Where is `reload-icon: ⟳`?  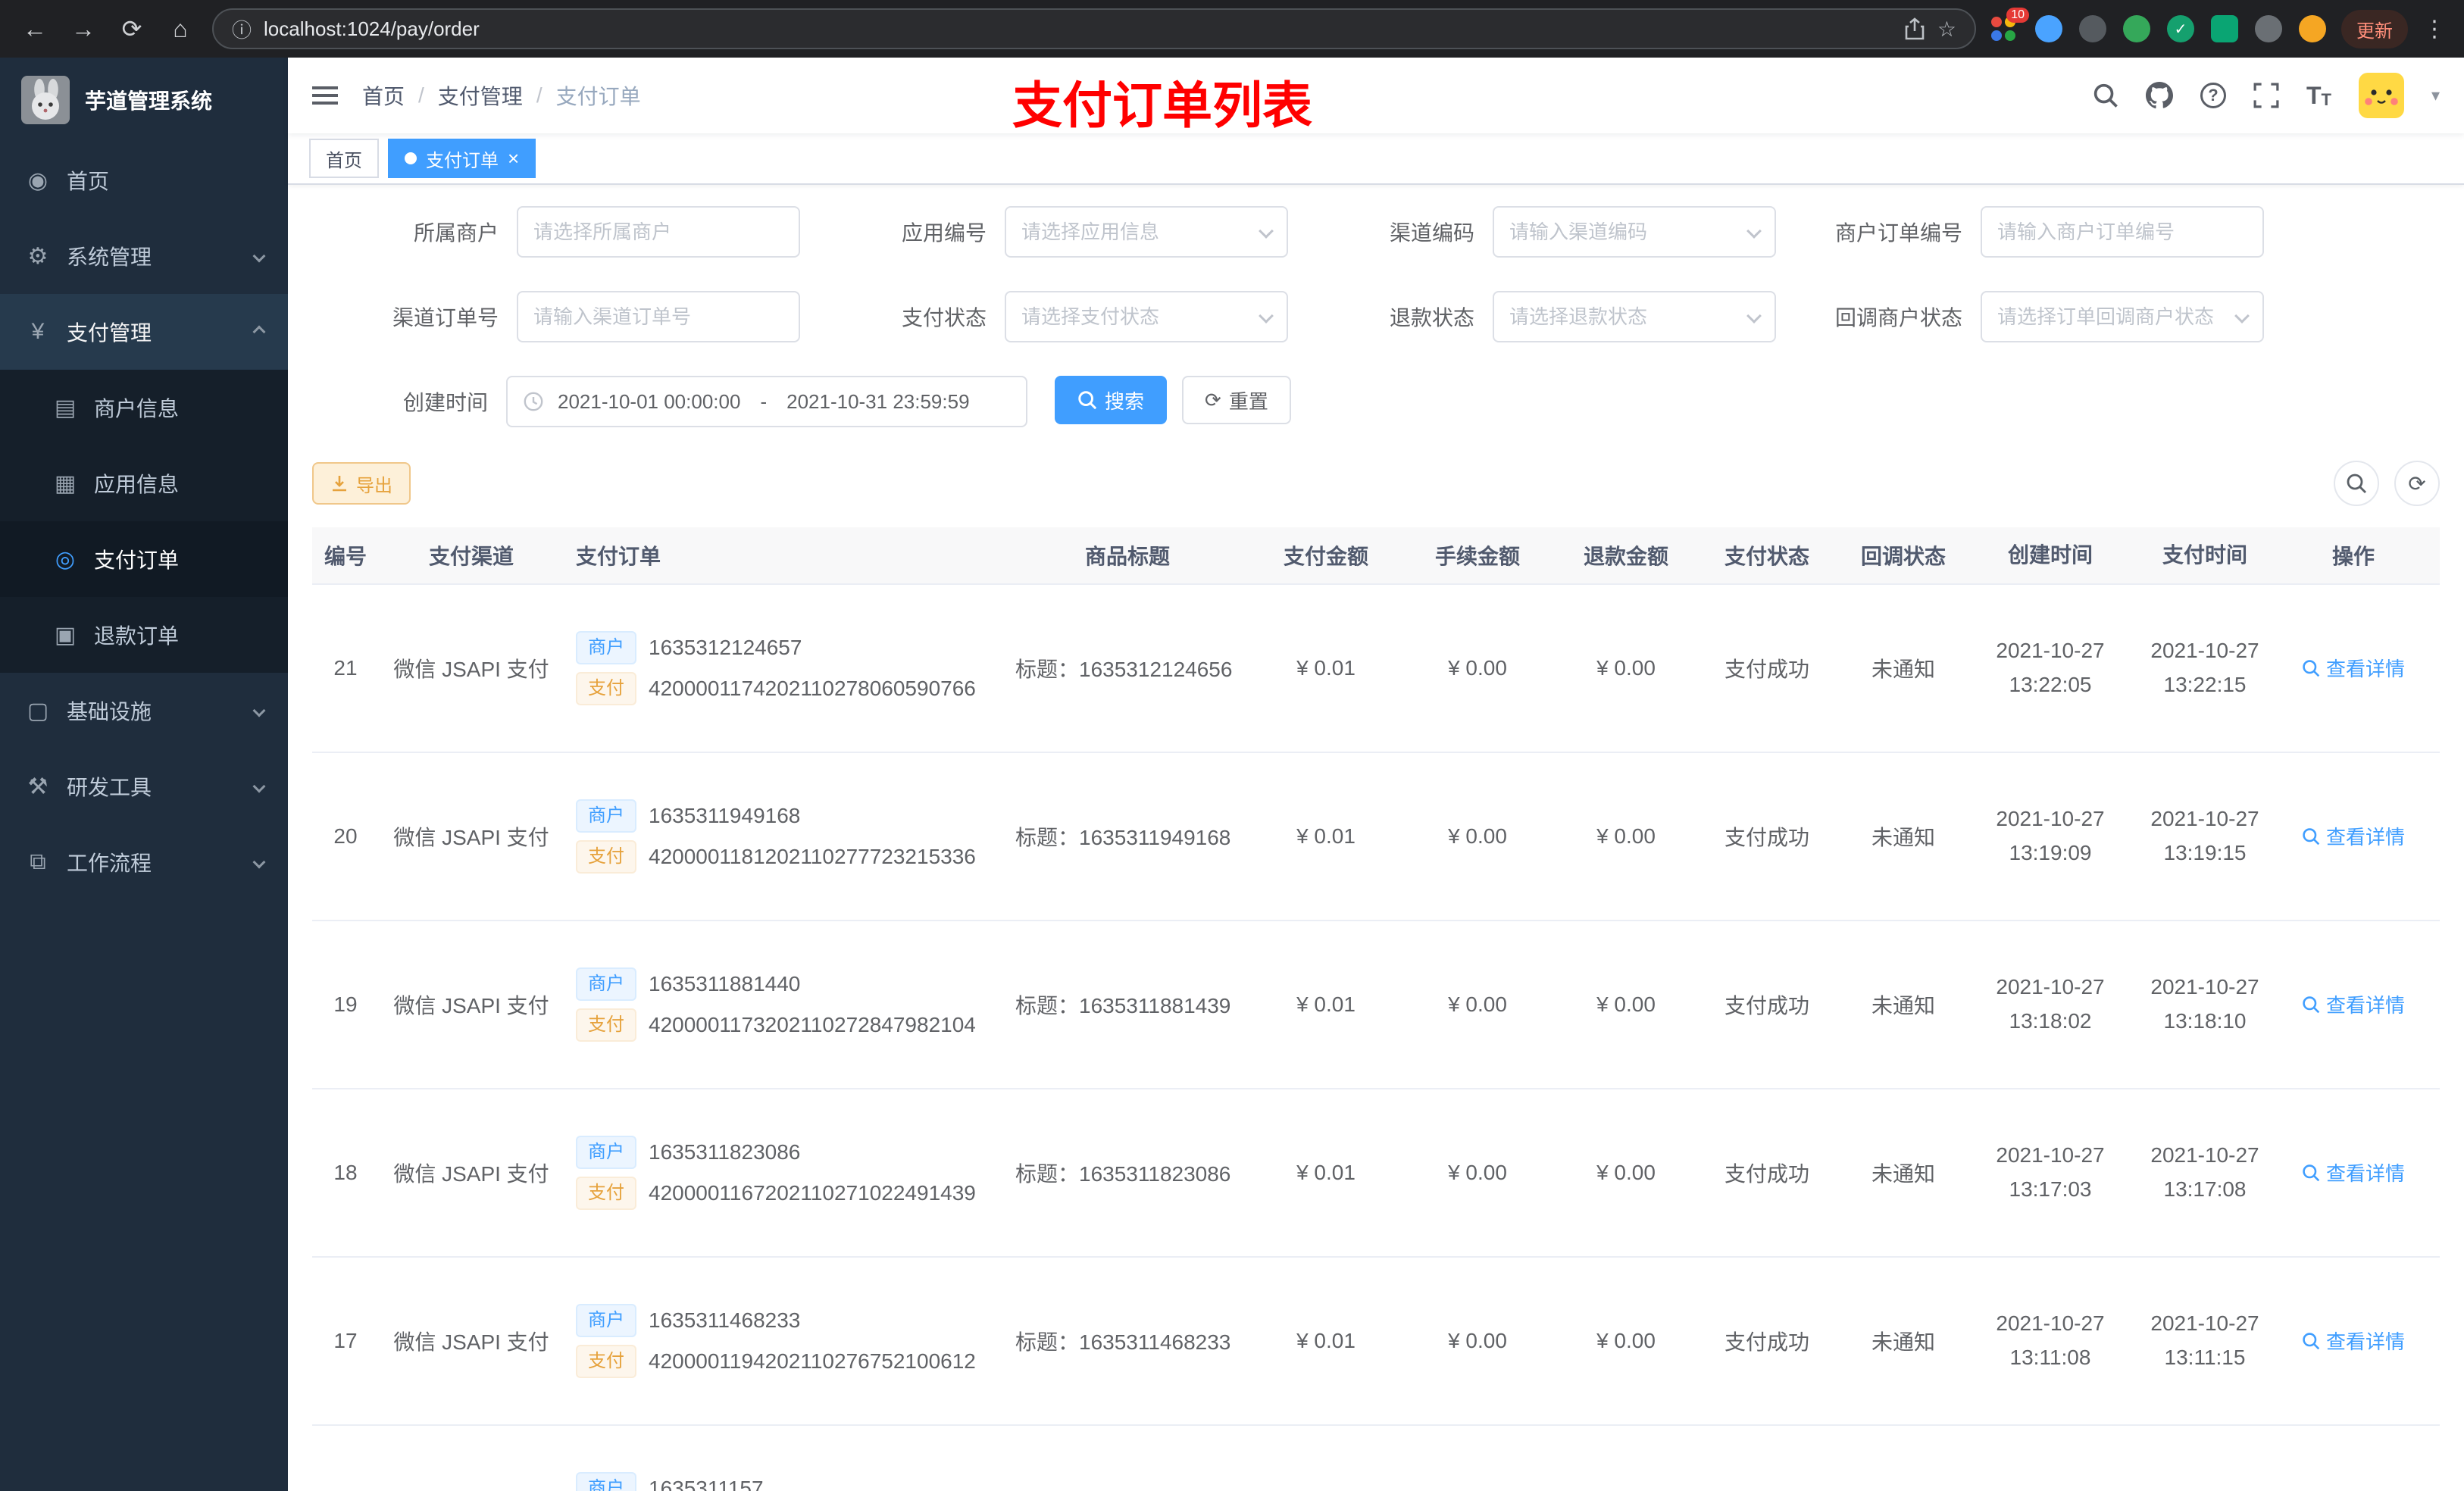
reload-icon: ⟳ is located at coordinates (132, 28).